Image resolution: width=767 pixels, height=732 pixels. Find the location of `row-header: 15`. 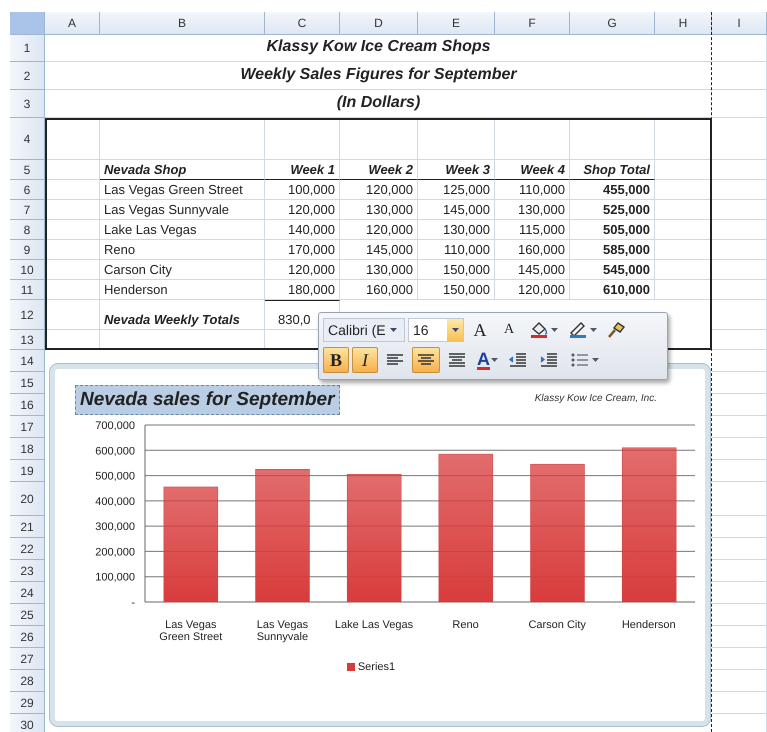

row-header: 15 is located at coordinates (27, 383).